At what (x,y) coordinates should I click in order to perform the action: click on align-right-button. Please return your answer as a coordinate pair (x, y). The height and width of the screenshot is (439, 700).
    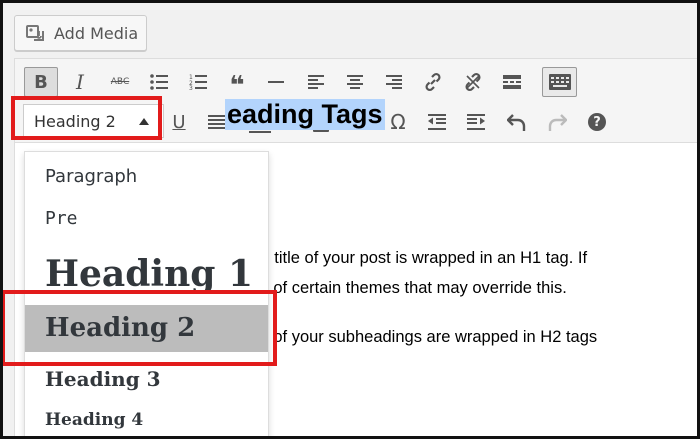
    Looking at the image, I should click on (394, 82).